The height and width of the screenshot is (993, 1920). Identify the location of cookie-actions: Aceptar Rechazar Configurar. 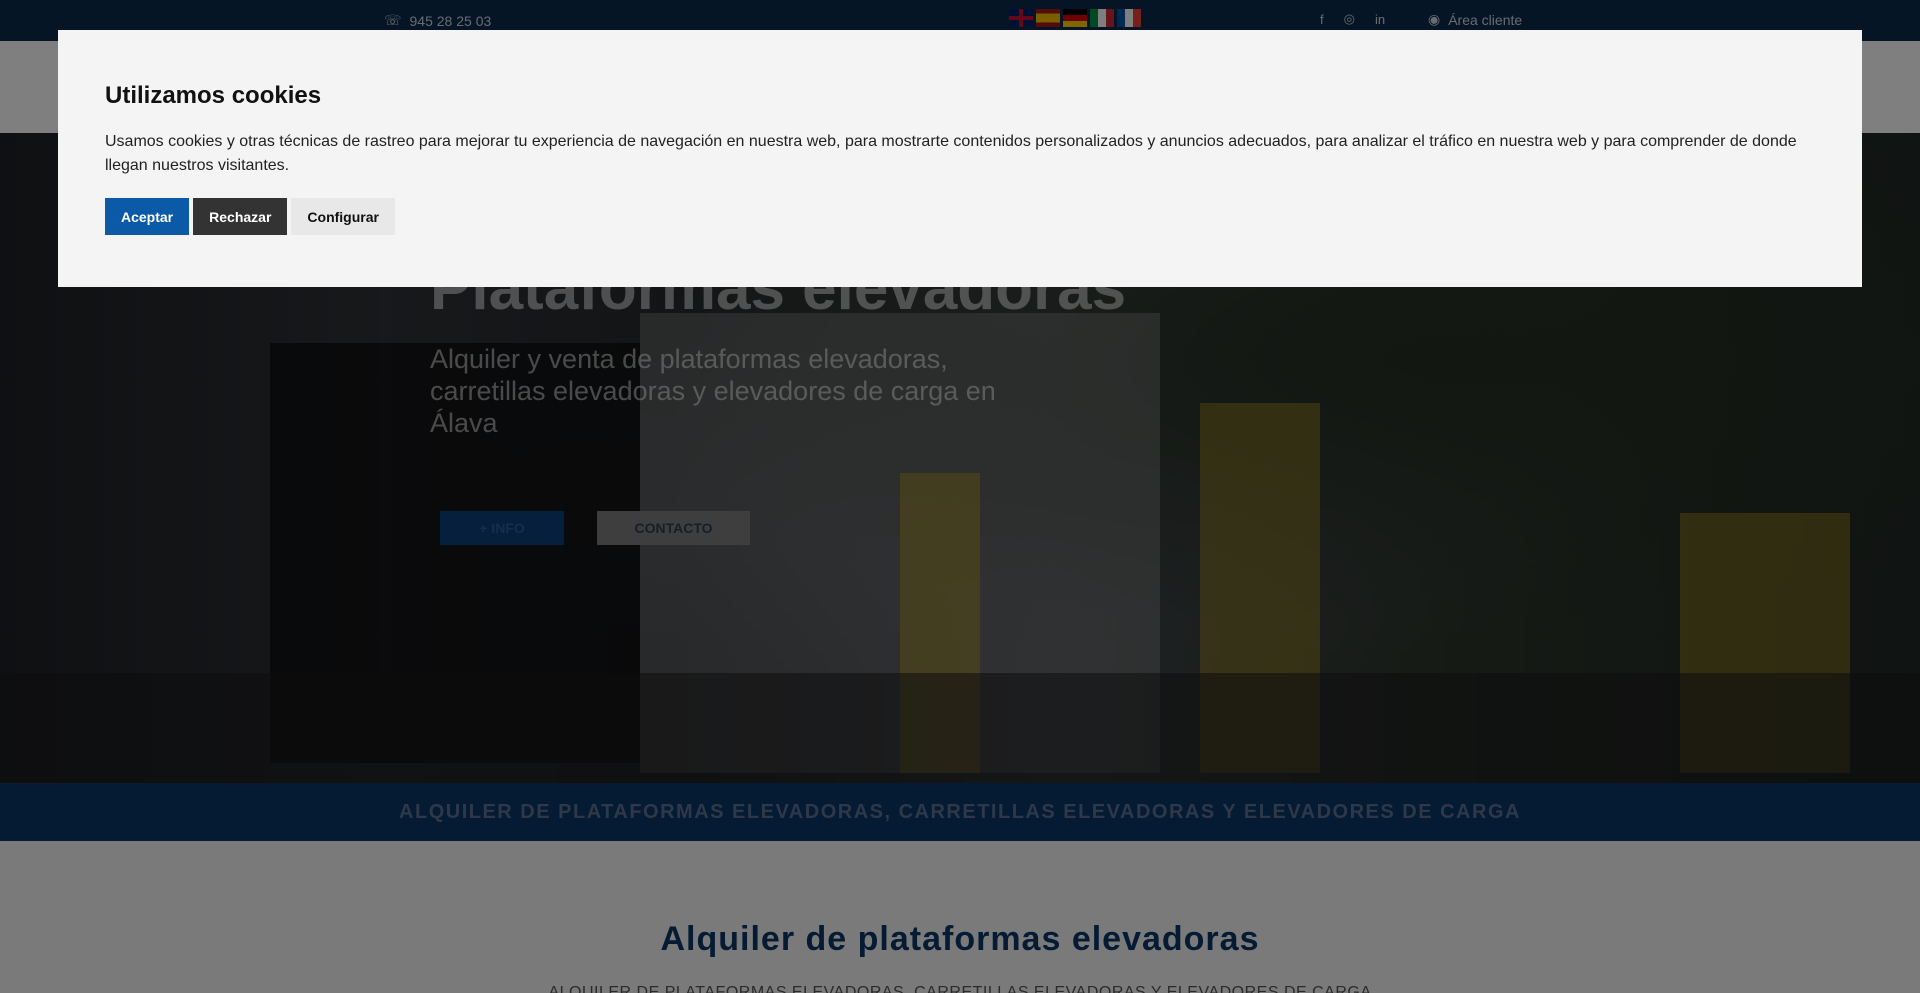
(960, 216).